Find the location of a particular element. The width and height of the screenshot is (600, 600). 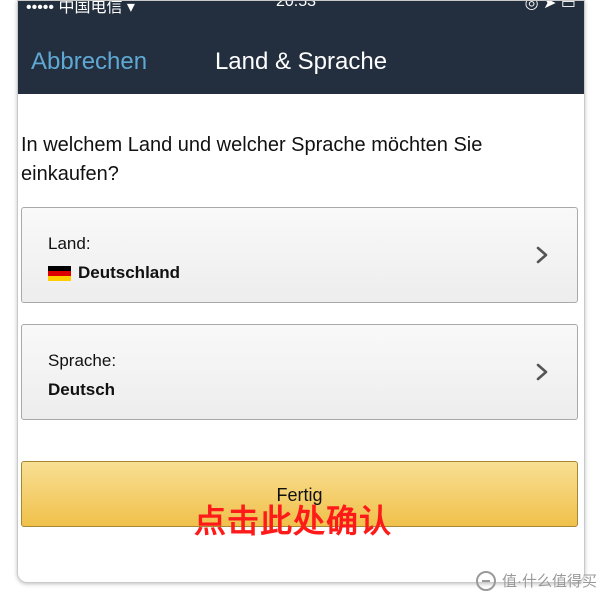

language-value: Deutsch is located at coordinates (81, 390).